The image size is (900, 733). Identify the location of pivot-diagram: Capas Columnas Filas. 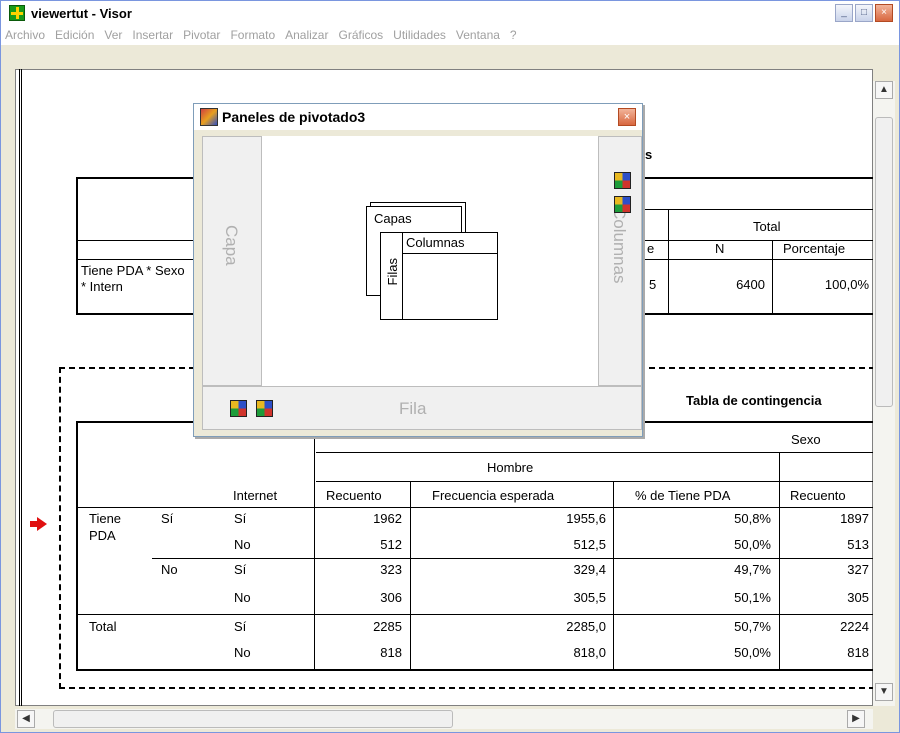
(431, 262).